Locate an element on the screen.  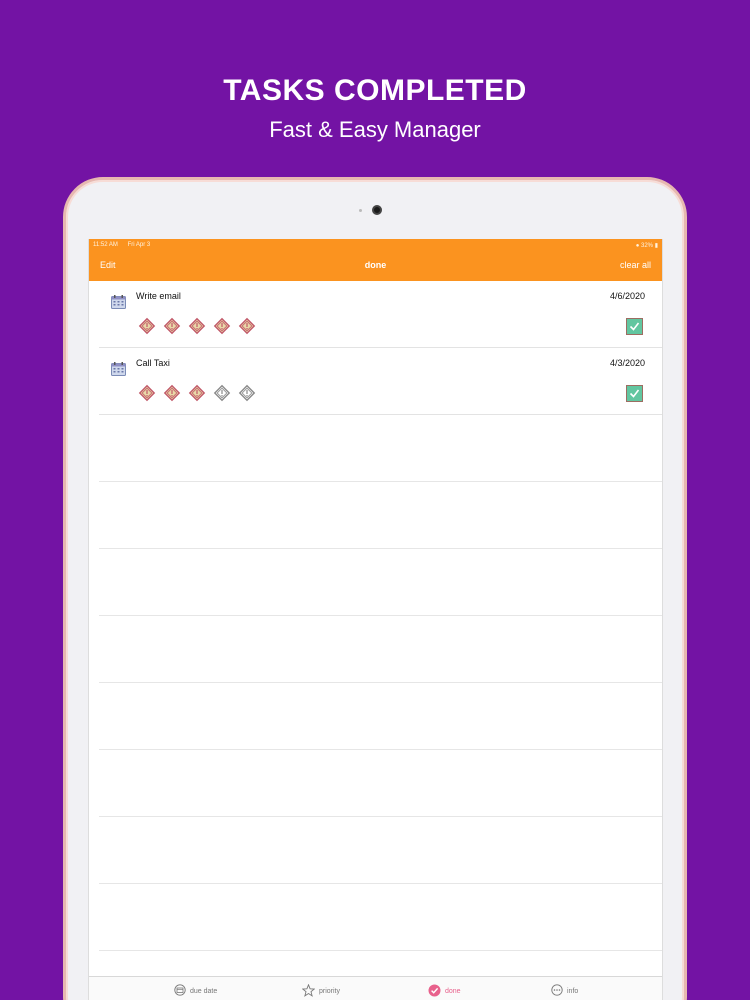
nav-title: done is located at coordinates (375, 265).